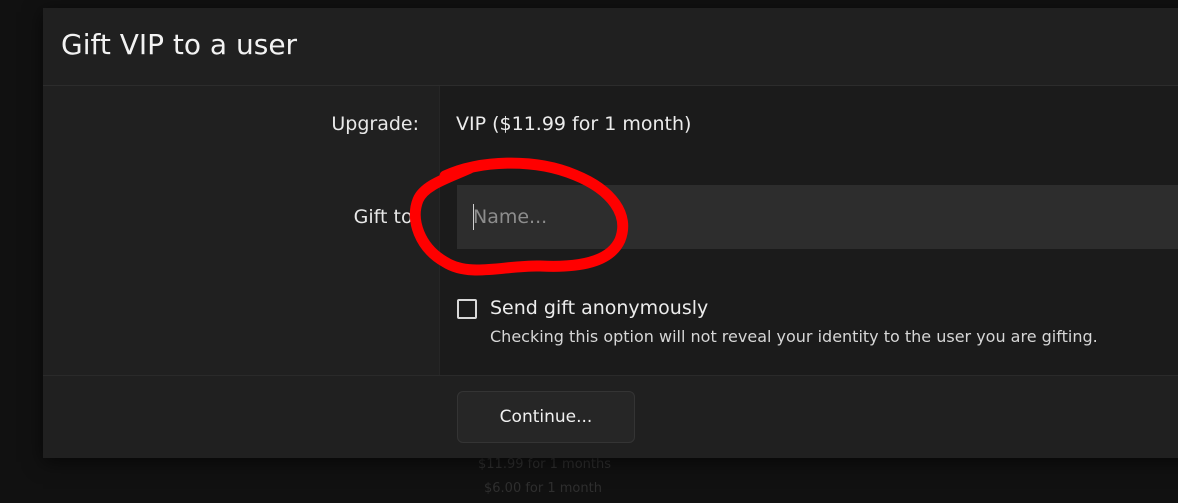 The height and width of the screenshot is (503, 1178). What do you see at coordinates (599, 308) in the screenshot?
I see `send-anonymously-label: Send gift anonymously` at bounding box center [599, 308].